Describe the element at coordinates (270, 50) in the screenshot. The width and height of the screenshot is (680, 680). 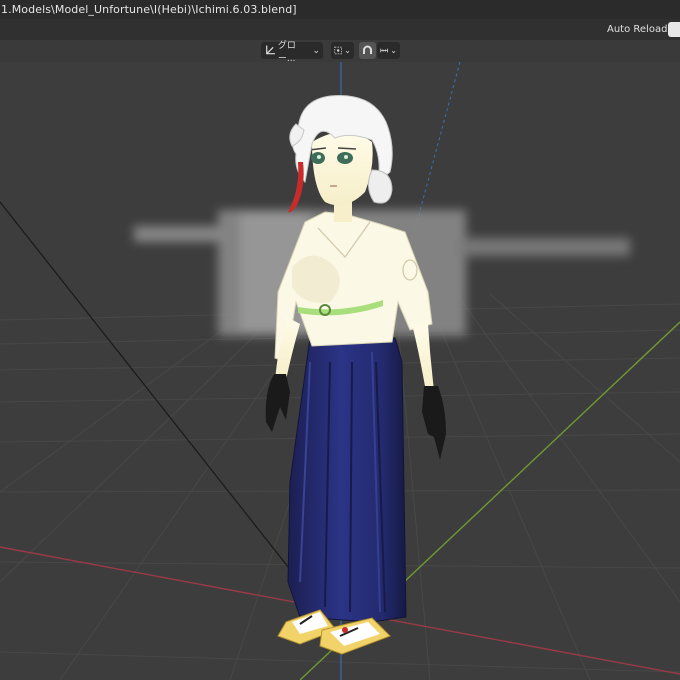
I see `orientation-axes-icon` at that location.